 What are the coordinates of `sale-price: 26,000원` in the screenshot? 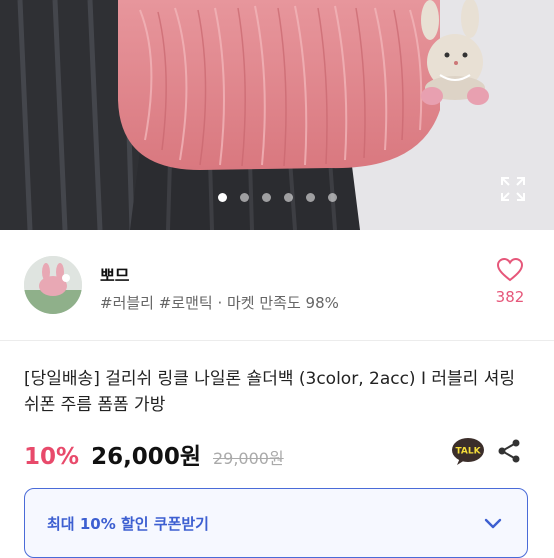 It's located at (146, 457).